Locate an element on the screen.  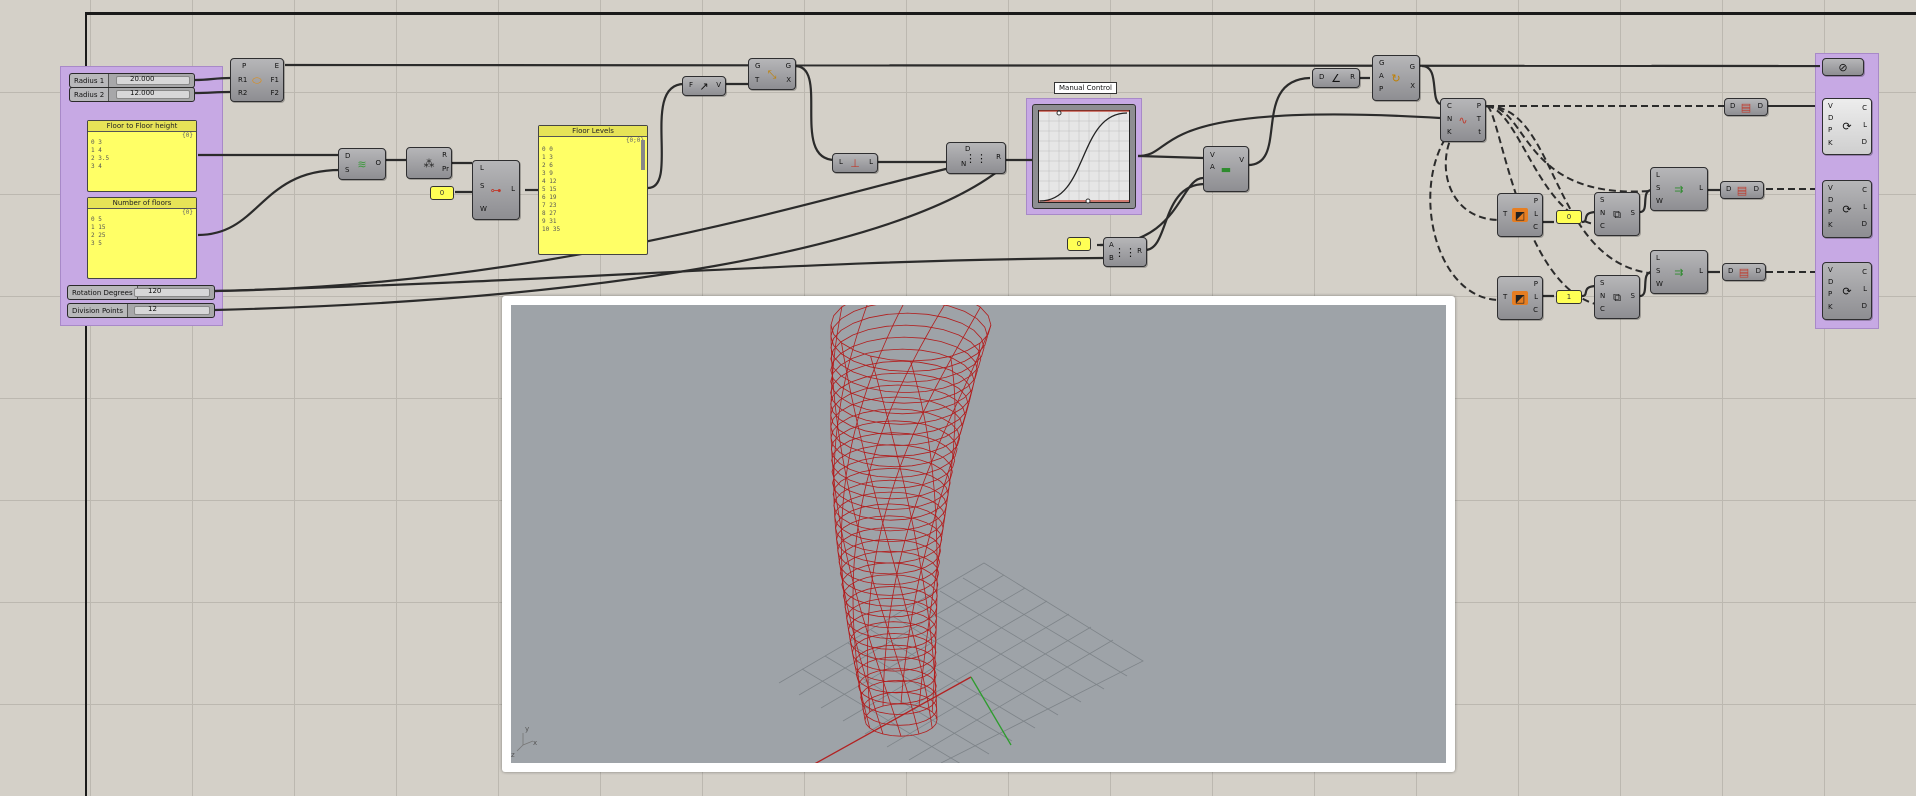
list-length-icon: ⊥ is located at coordinates (855, 163).